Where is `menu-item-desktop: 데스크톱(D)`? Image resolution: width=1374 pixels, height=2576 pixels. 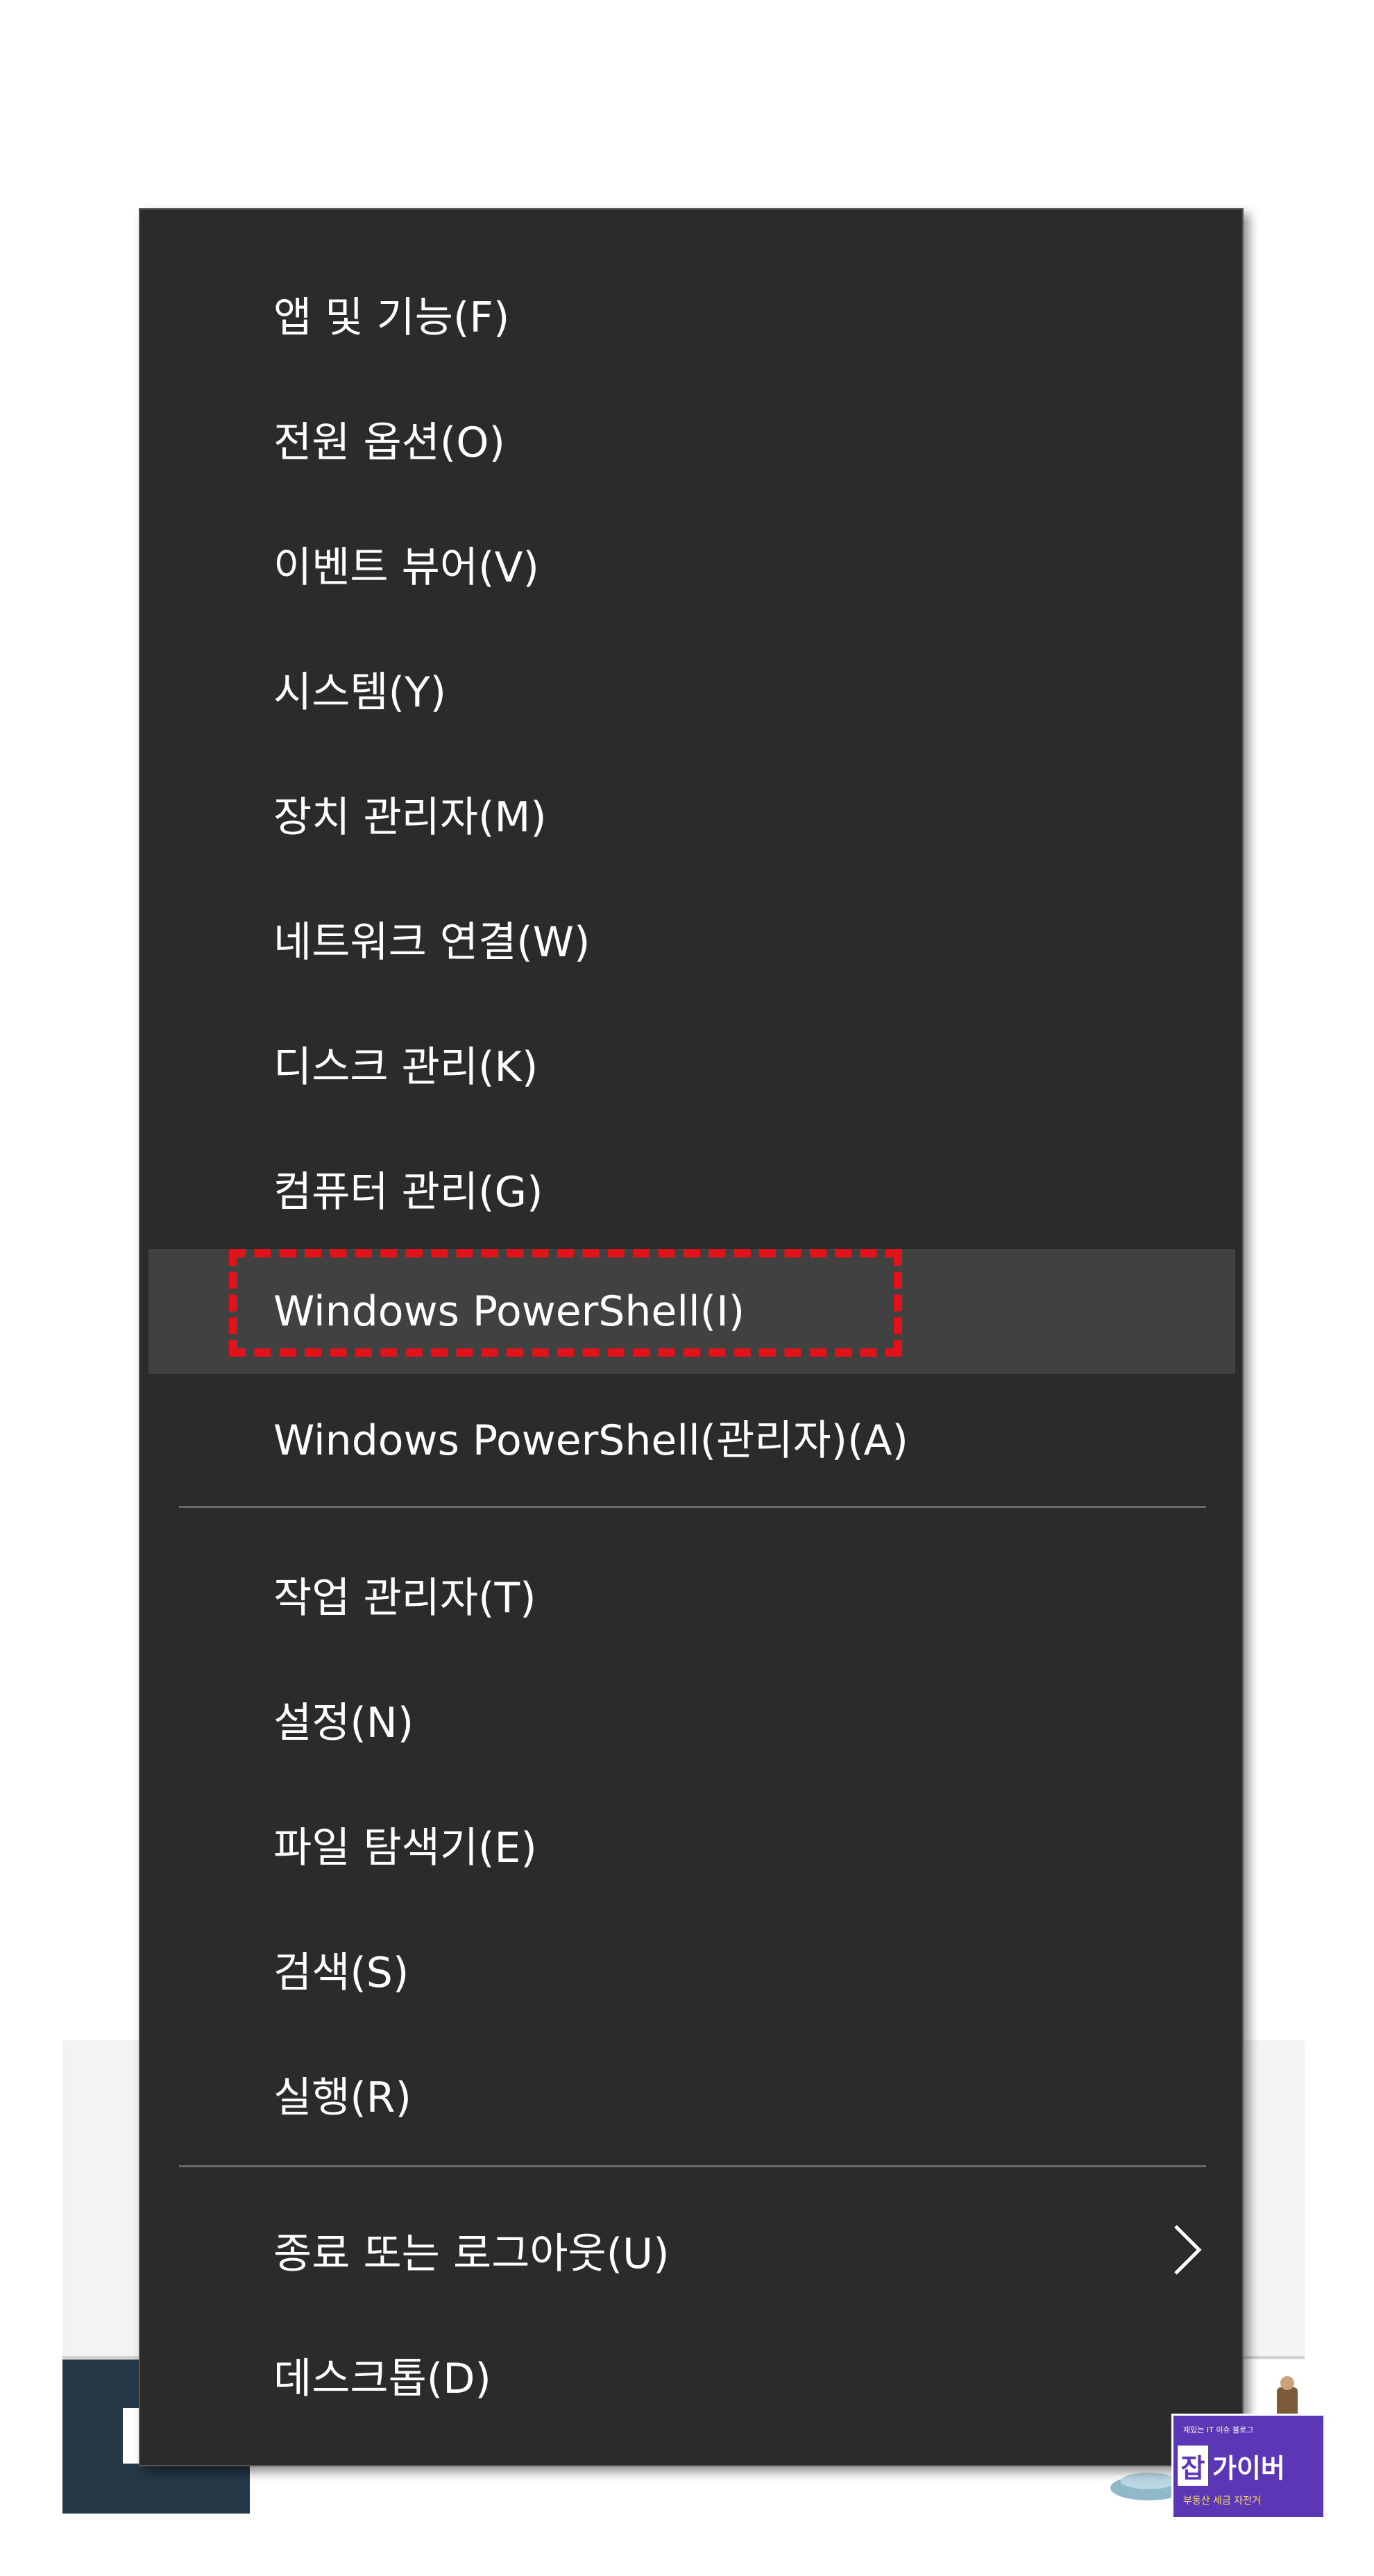 menu-item-desktop: 데스크톱(D) is located at coordinates (692, 2374).